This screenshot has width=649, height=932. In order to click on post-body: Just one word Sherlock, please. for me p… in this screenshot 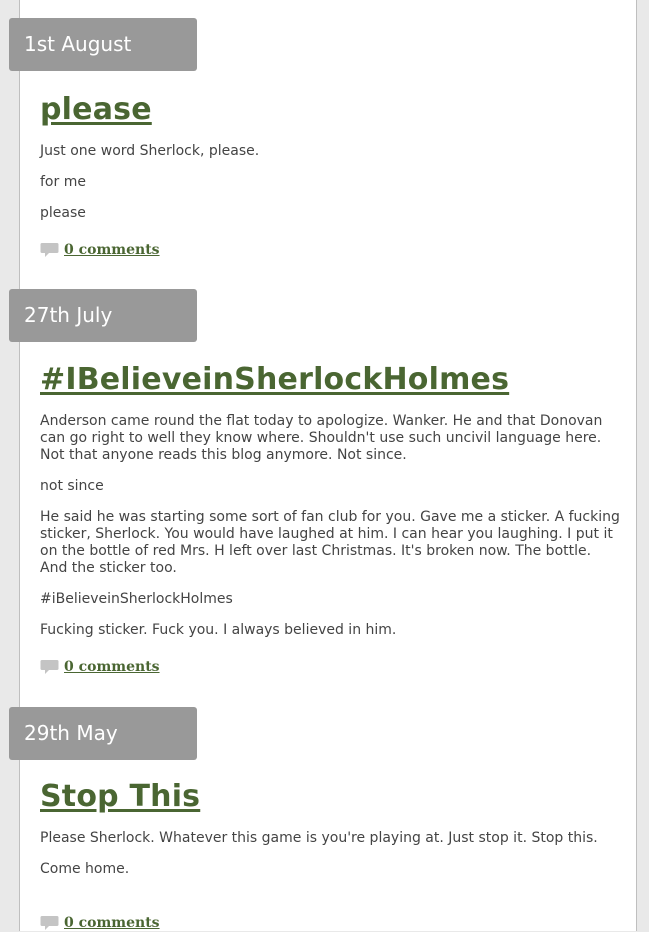, I will do `click(330, 189)`.